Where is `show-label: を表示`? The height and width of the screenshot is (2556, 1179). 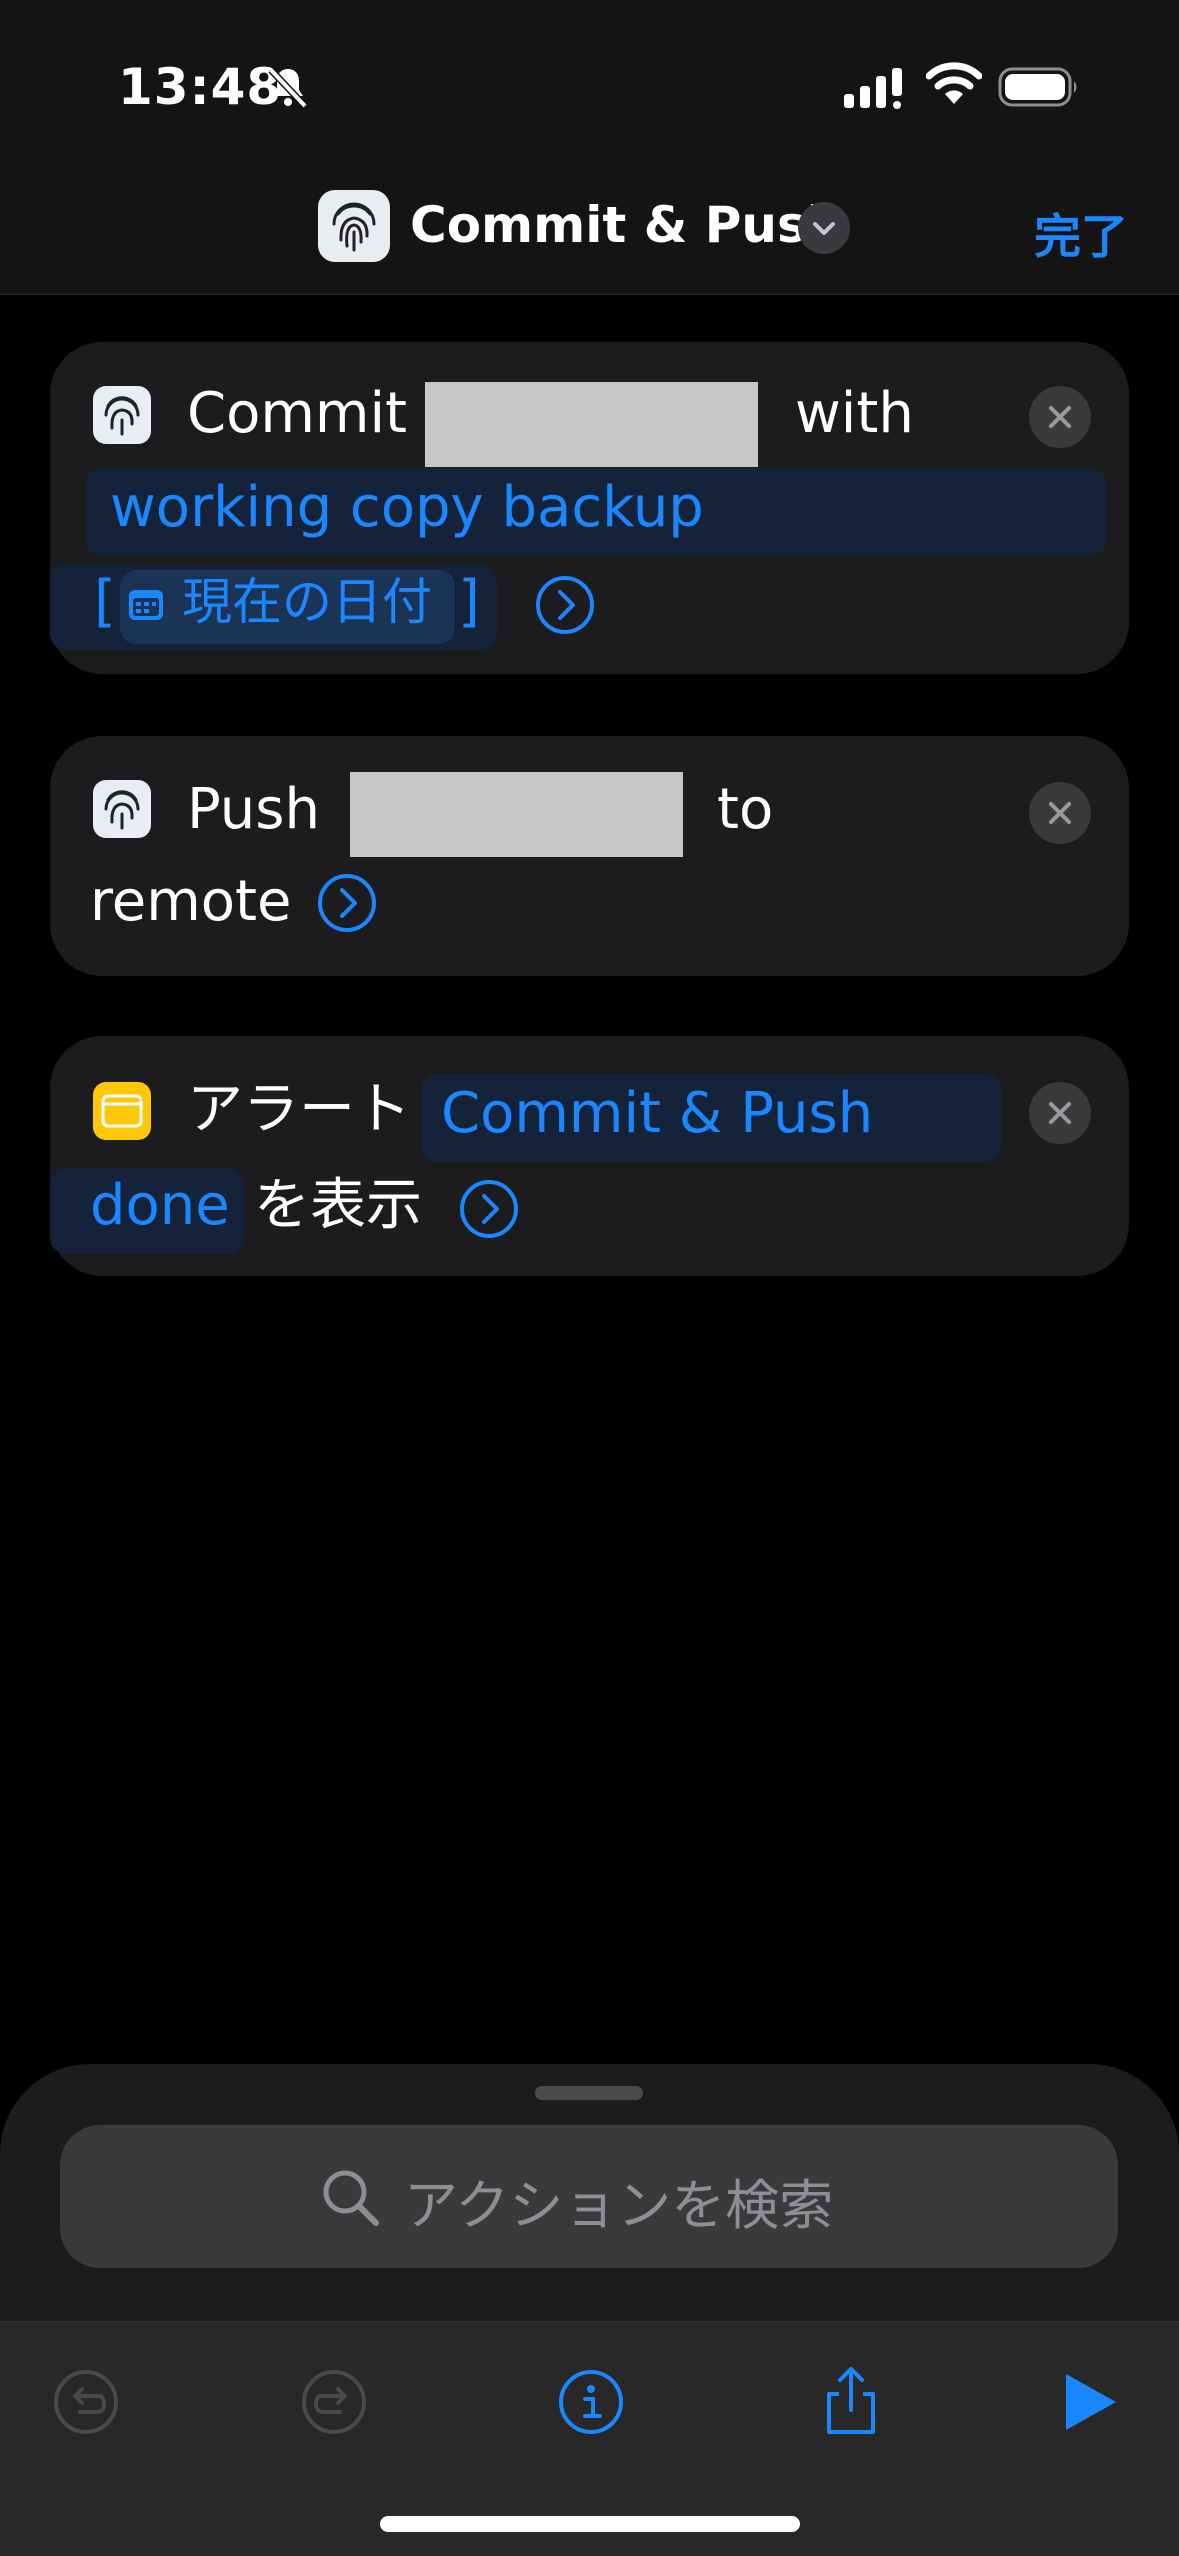
show-label: を表示 is located at coordinates (338, 1205).